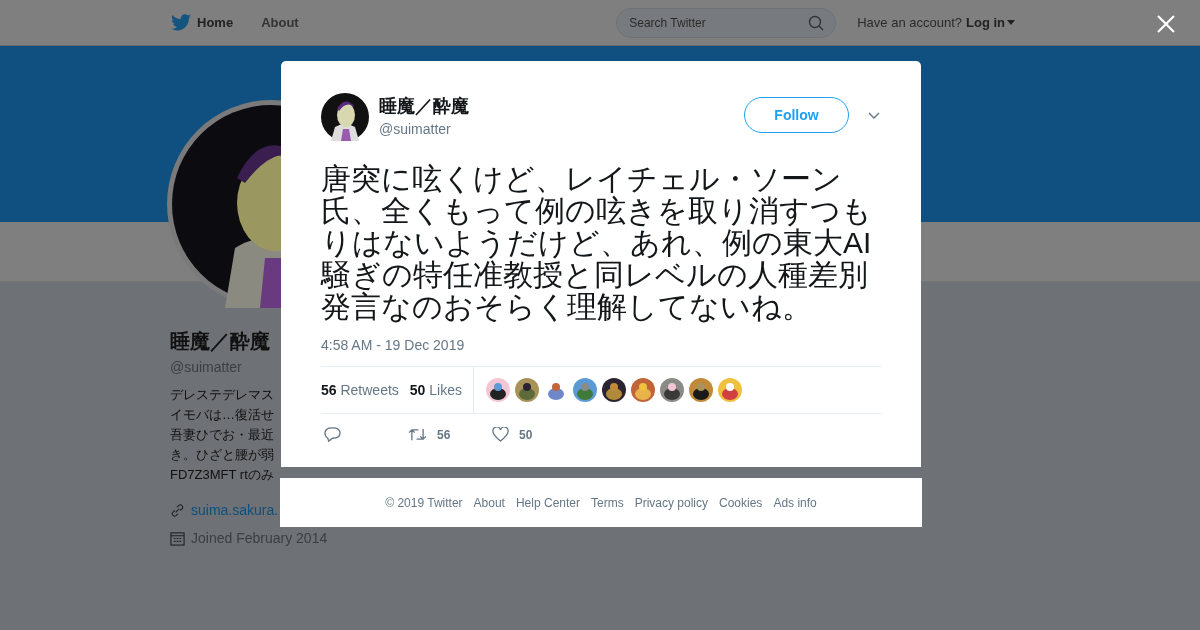 The image size is (1200, 630). Describe the element at coordinates (985, 22) in the screenshot. I see `login-link: Log in` at that location.